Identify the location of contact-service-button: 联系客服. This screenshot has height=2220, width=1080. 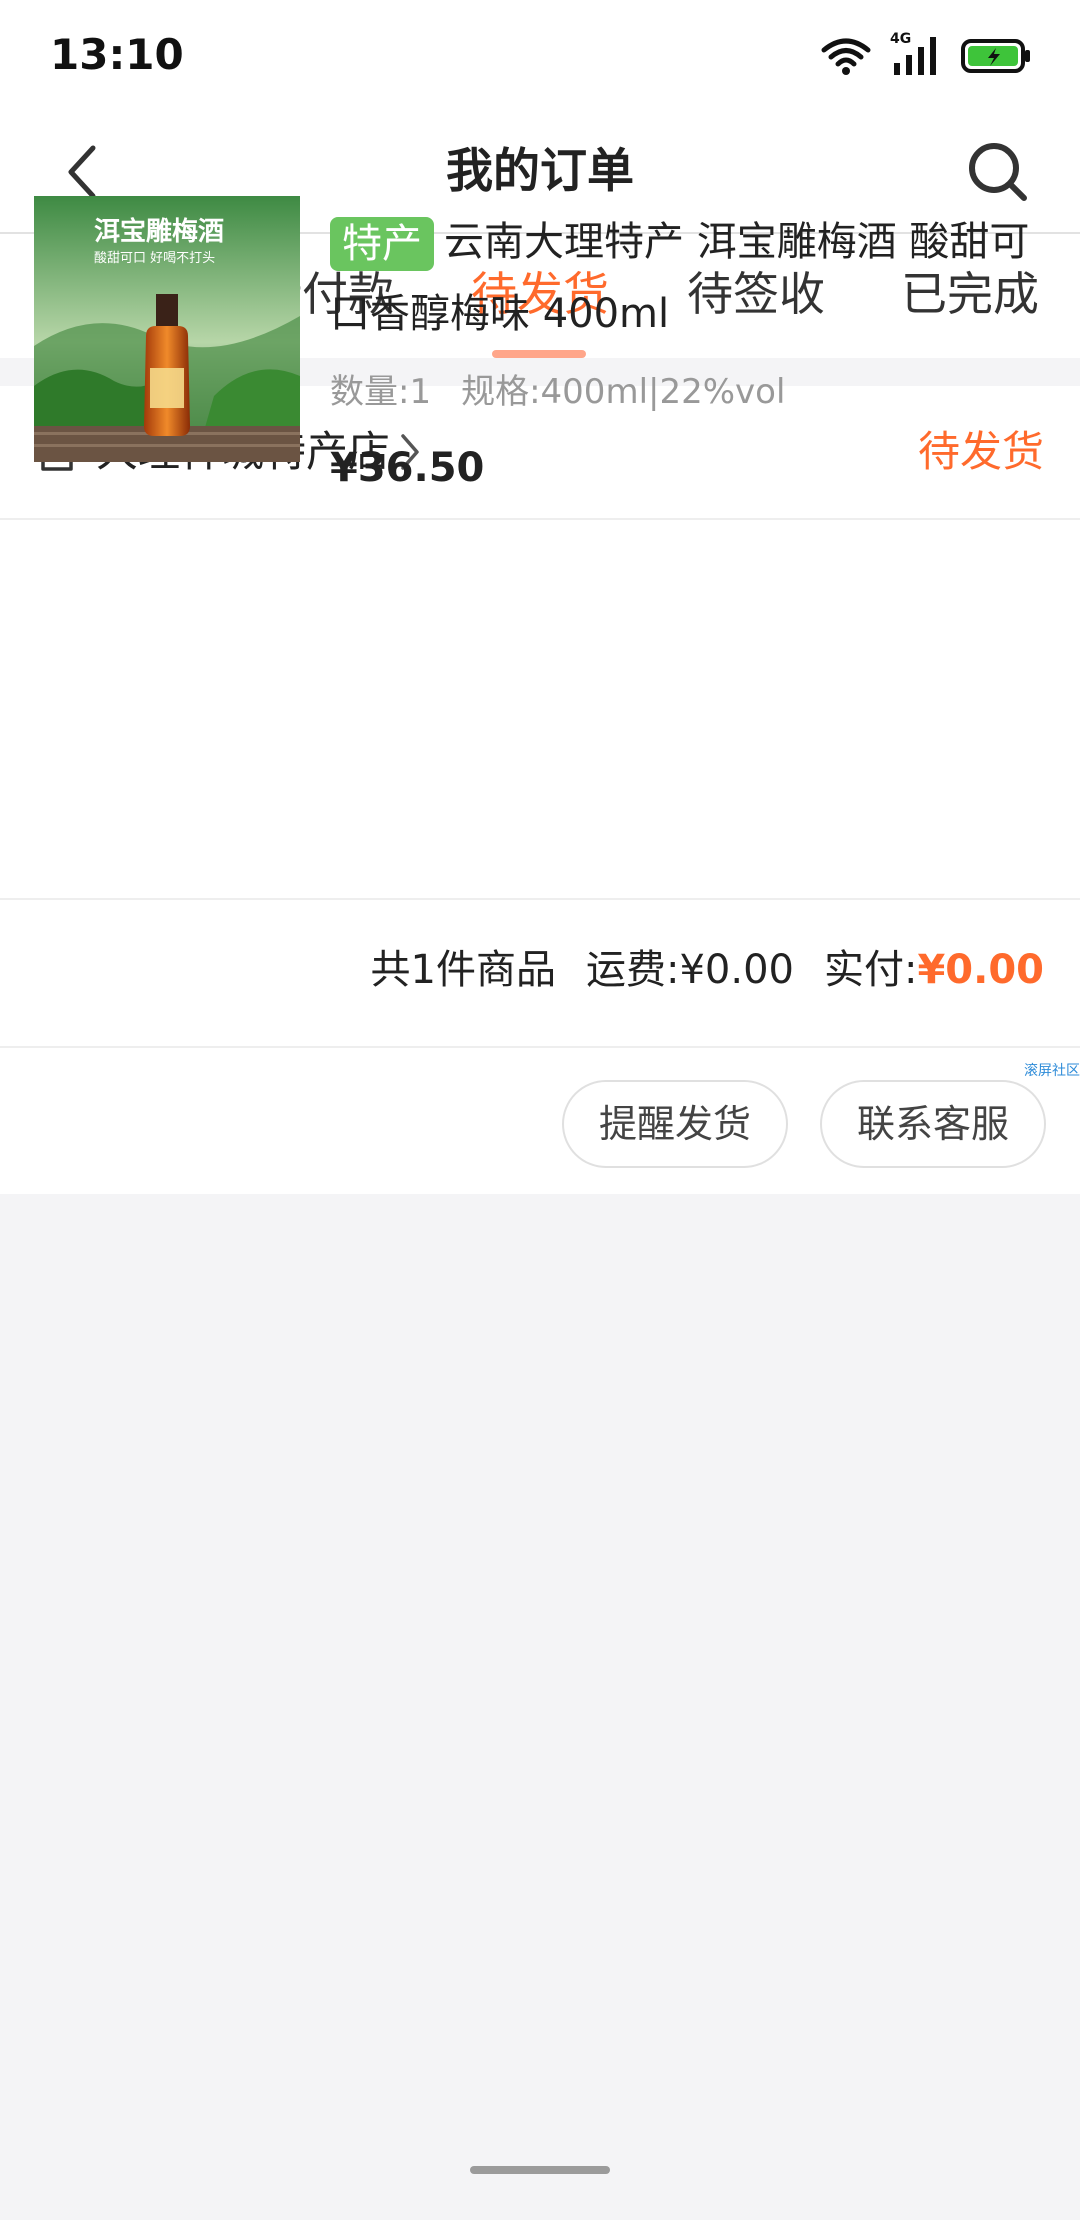
(933, 1124).